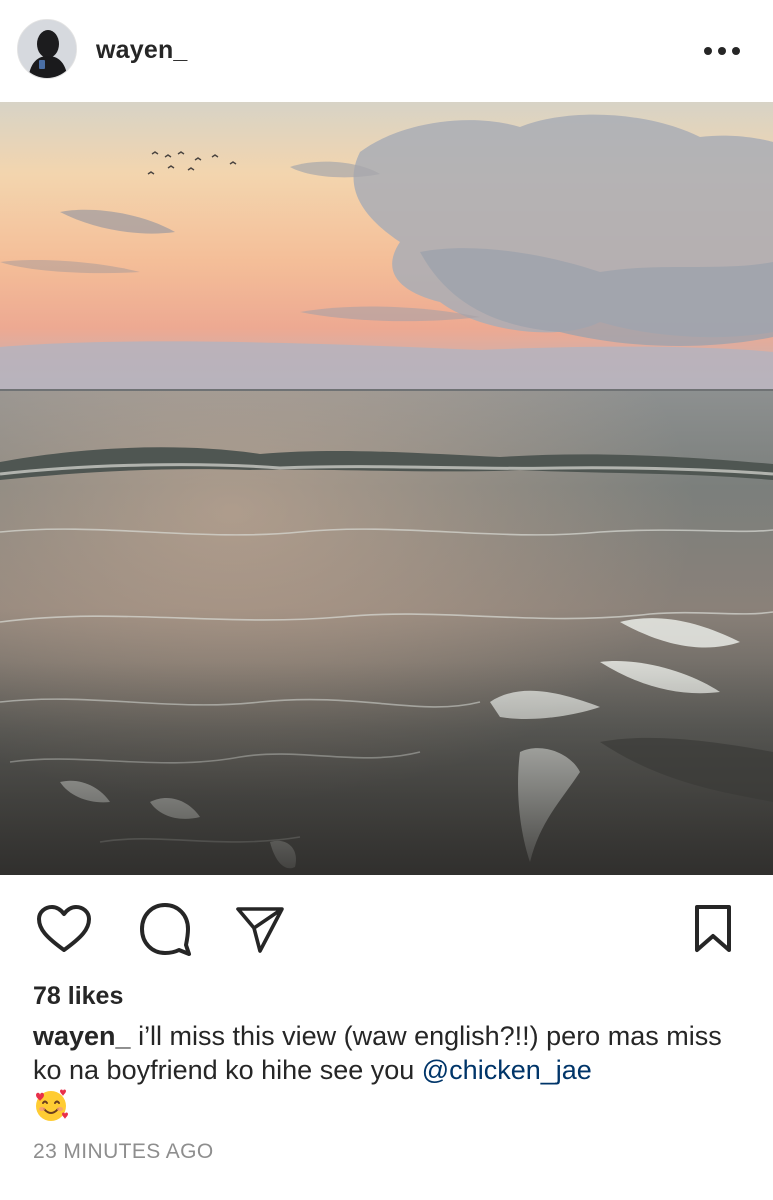  I want to click on heart-icon, so click(64, 929).